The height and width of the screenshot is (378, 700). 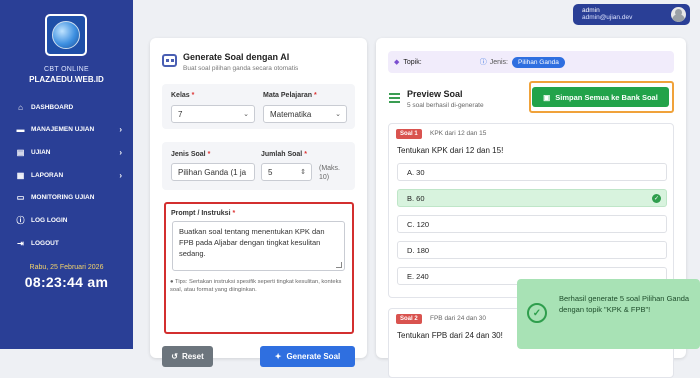 I want to click on question-badge: Soal 2, so click(x=409, y=319).